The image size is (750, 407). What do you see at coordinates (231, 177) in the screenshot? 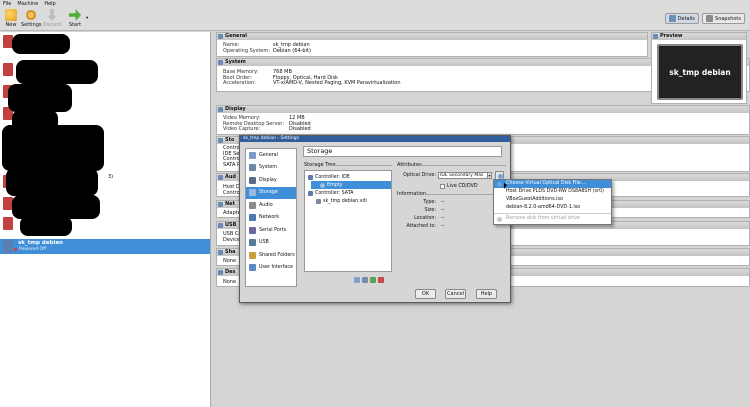
I see `audio-title: Aud` at bounding box center [231, 177].